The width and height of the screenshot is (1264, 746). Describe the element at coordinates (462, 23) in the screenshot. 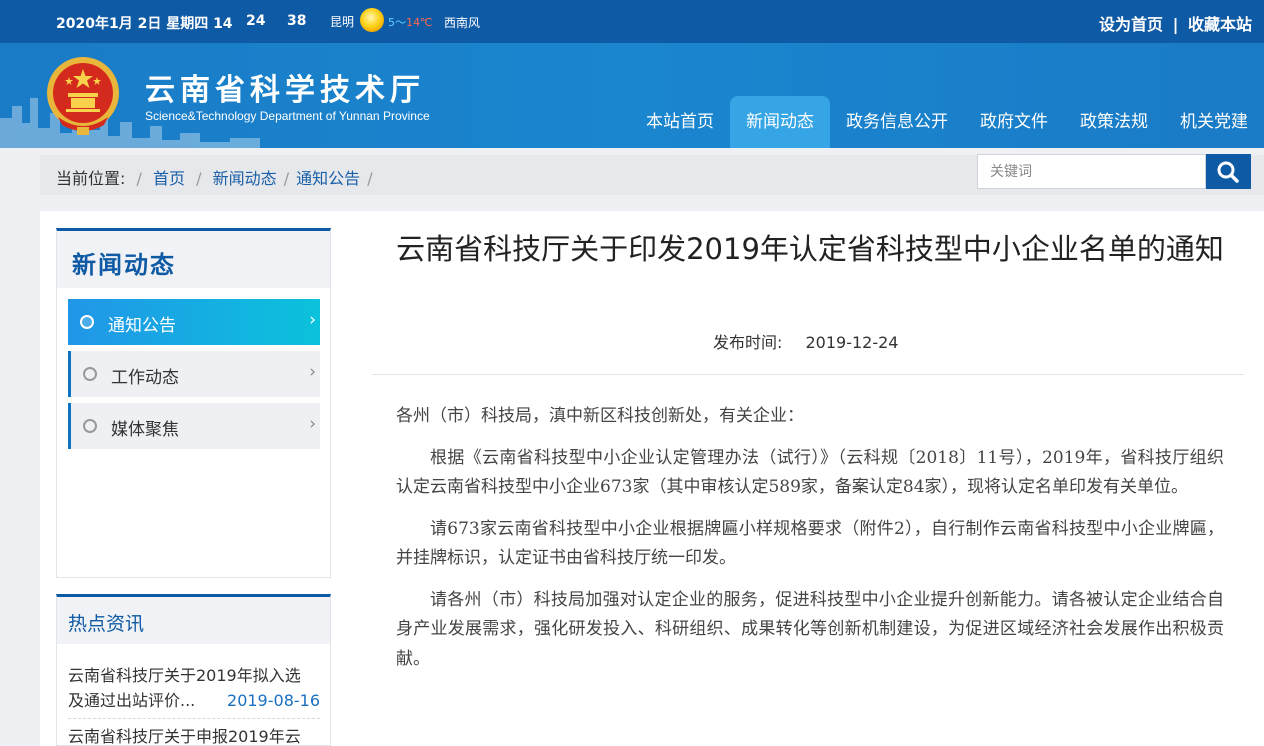

I see `weather-wind: 西南风` at that location.